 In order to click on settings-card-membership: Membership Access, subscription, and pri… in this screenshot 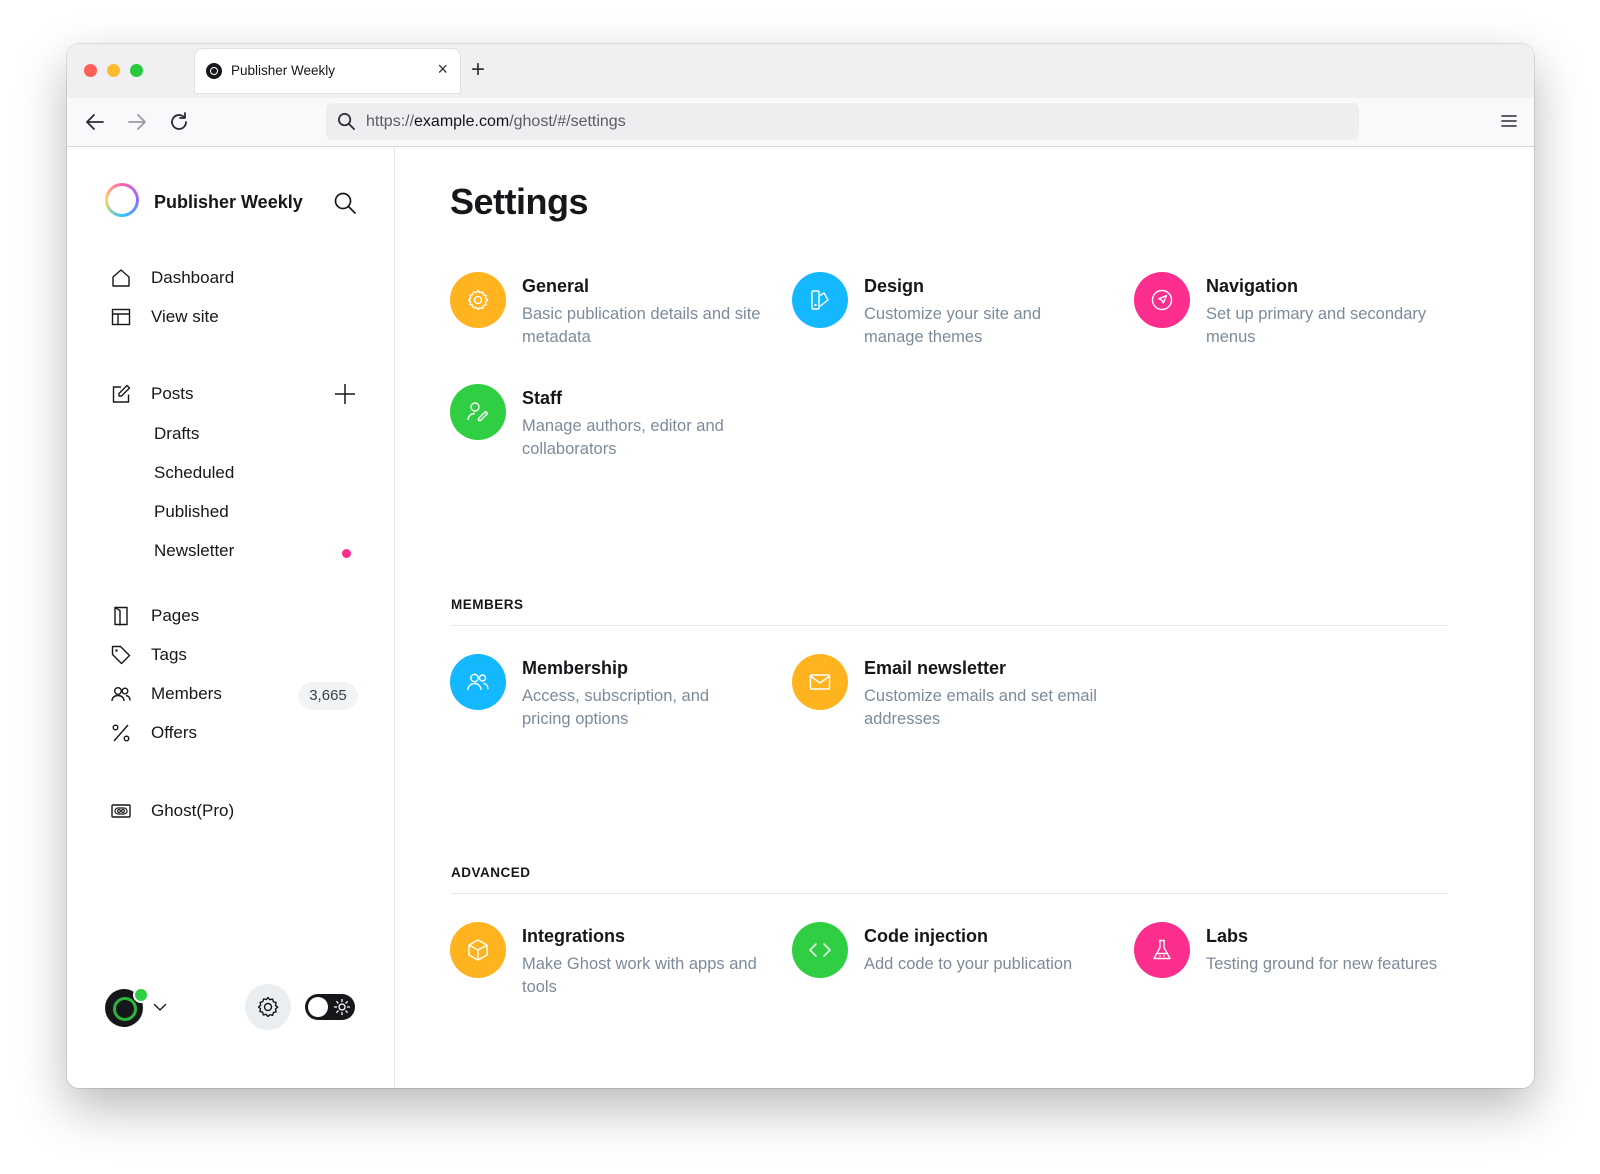, I will do `click(610, 694)`.